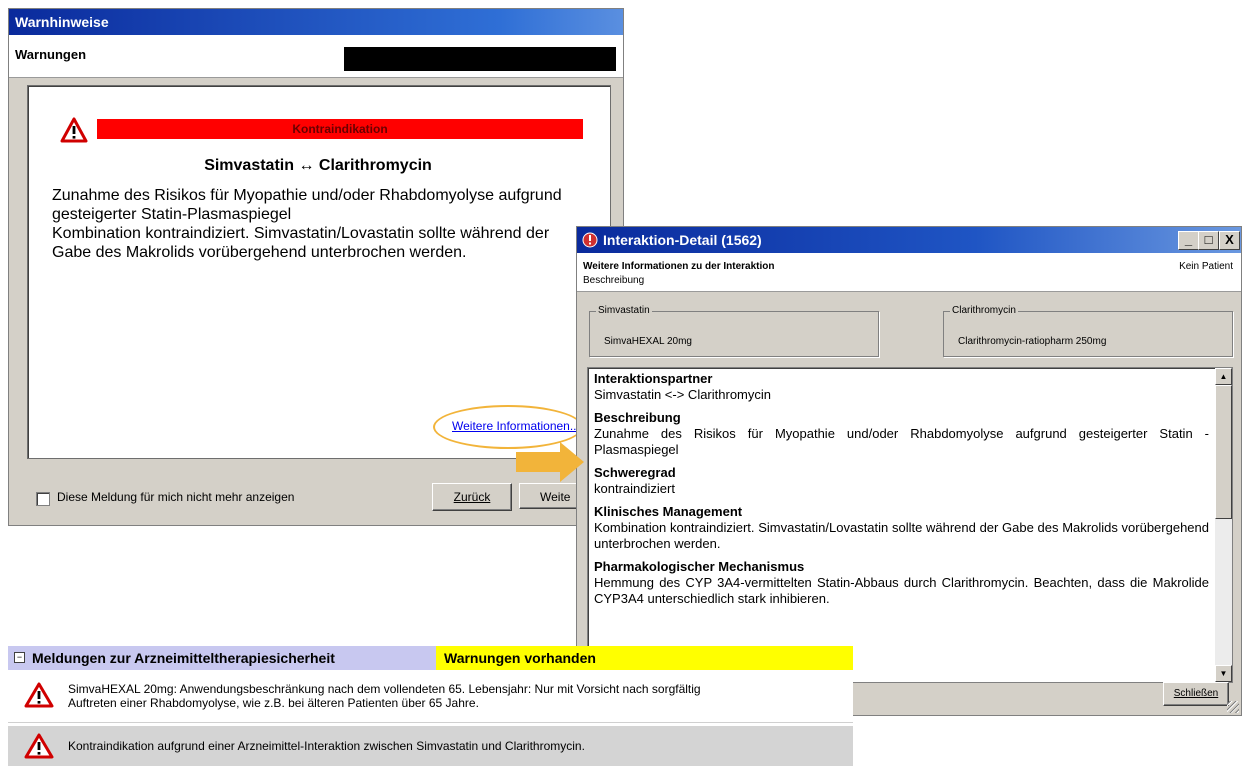 This screenshot has height=782, width=1245. I want to click on scroll-down-arrow-icon: ▼, so click(1223, 673).